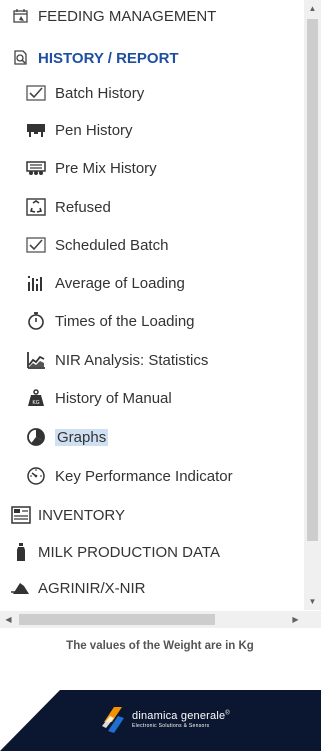 This screenshot has width=321, height=751. Describe the element at coordinates (36, 245) in the screenshot. I see `scheduled-checkbox-icon` at that location.